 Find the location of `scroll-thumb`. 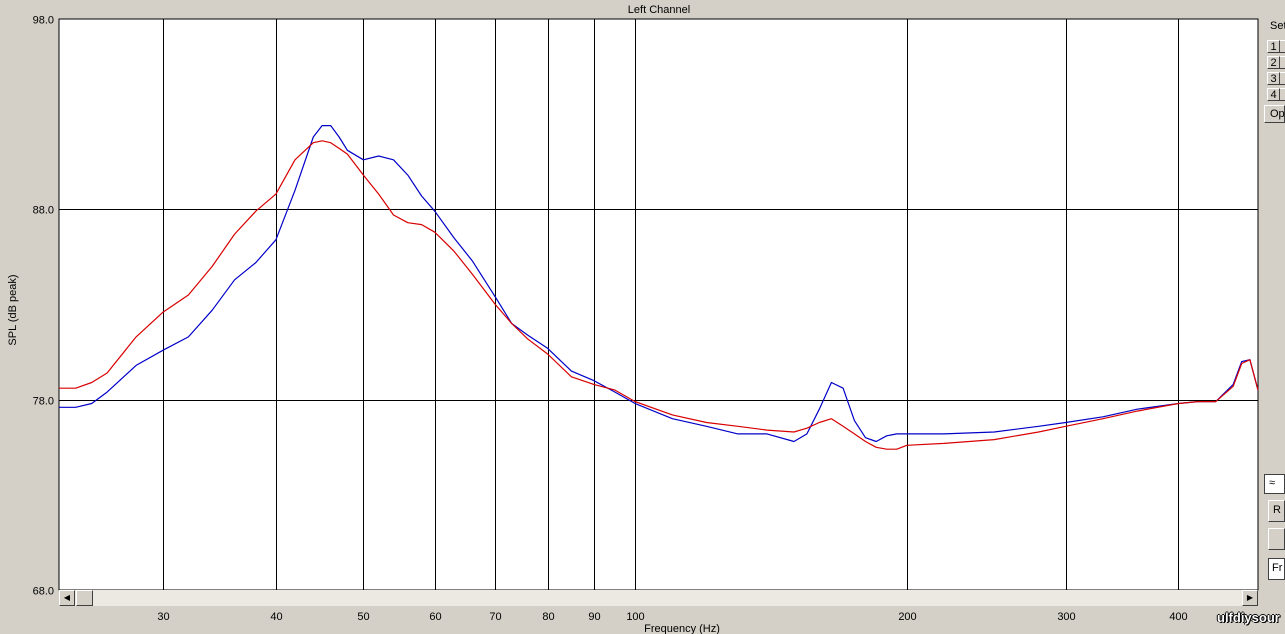

scroll-thumb is located at coordinates (84, 598).